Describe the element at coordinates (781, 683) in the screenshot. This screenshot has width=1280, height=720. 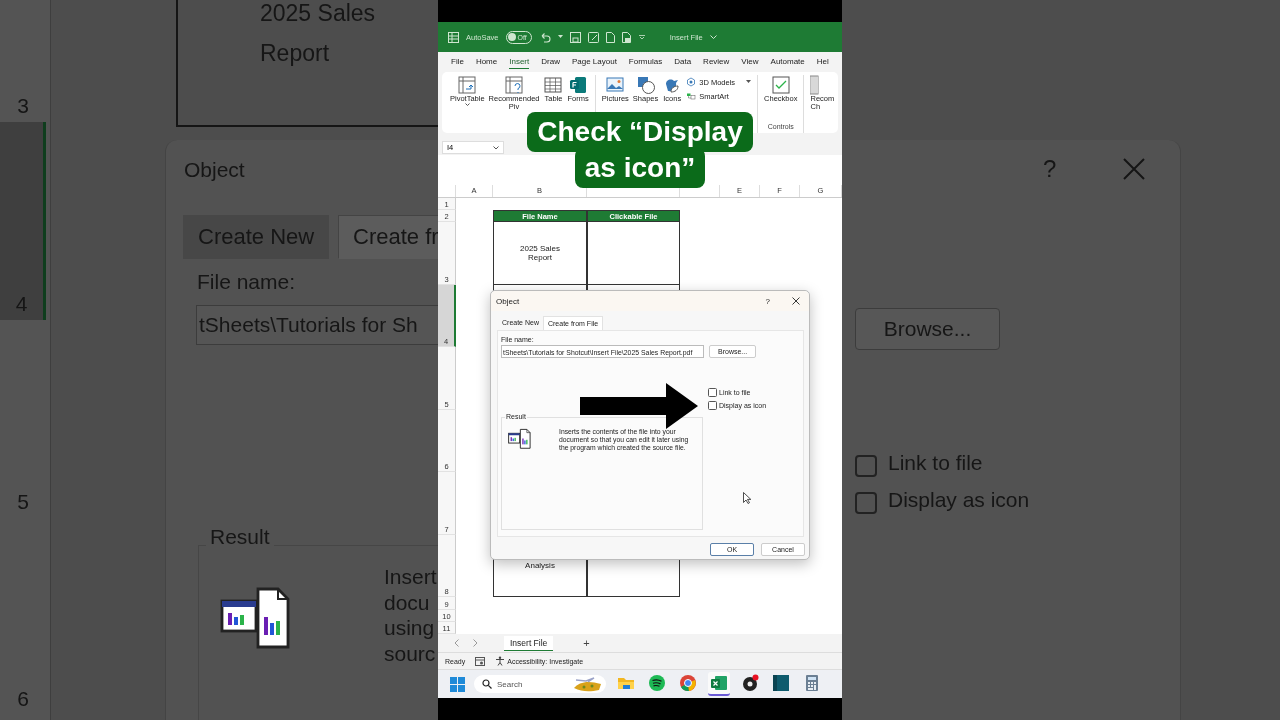
I see `app-icon` at that location.